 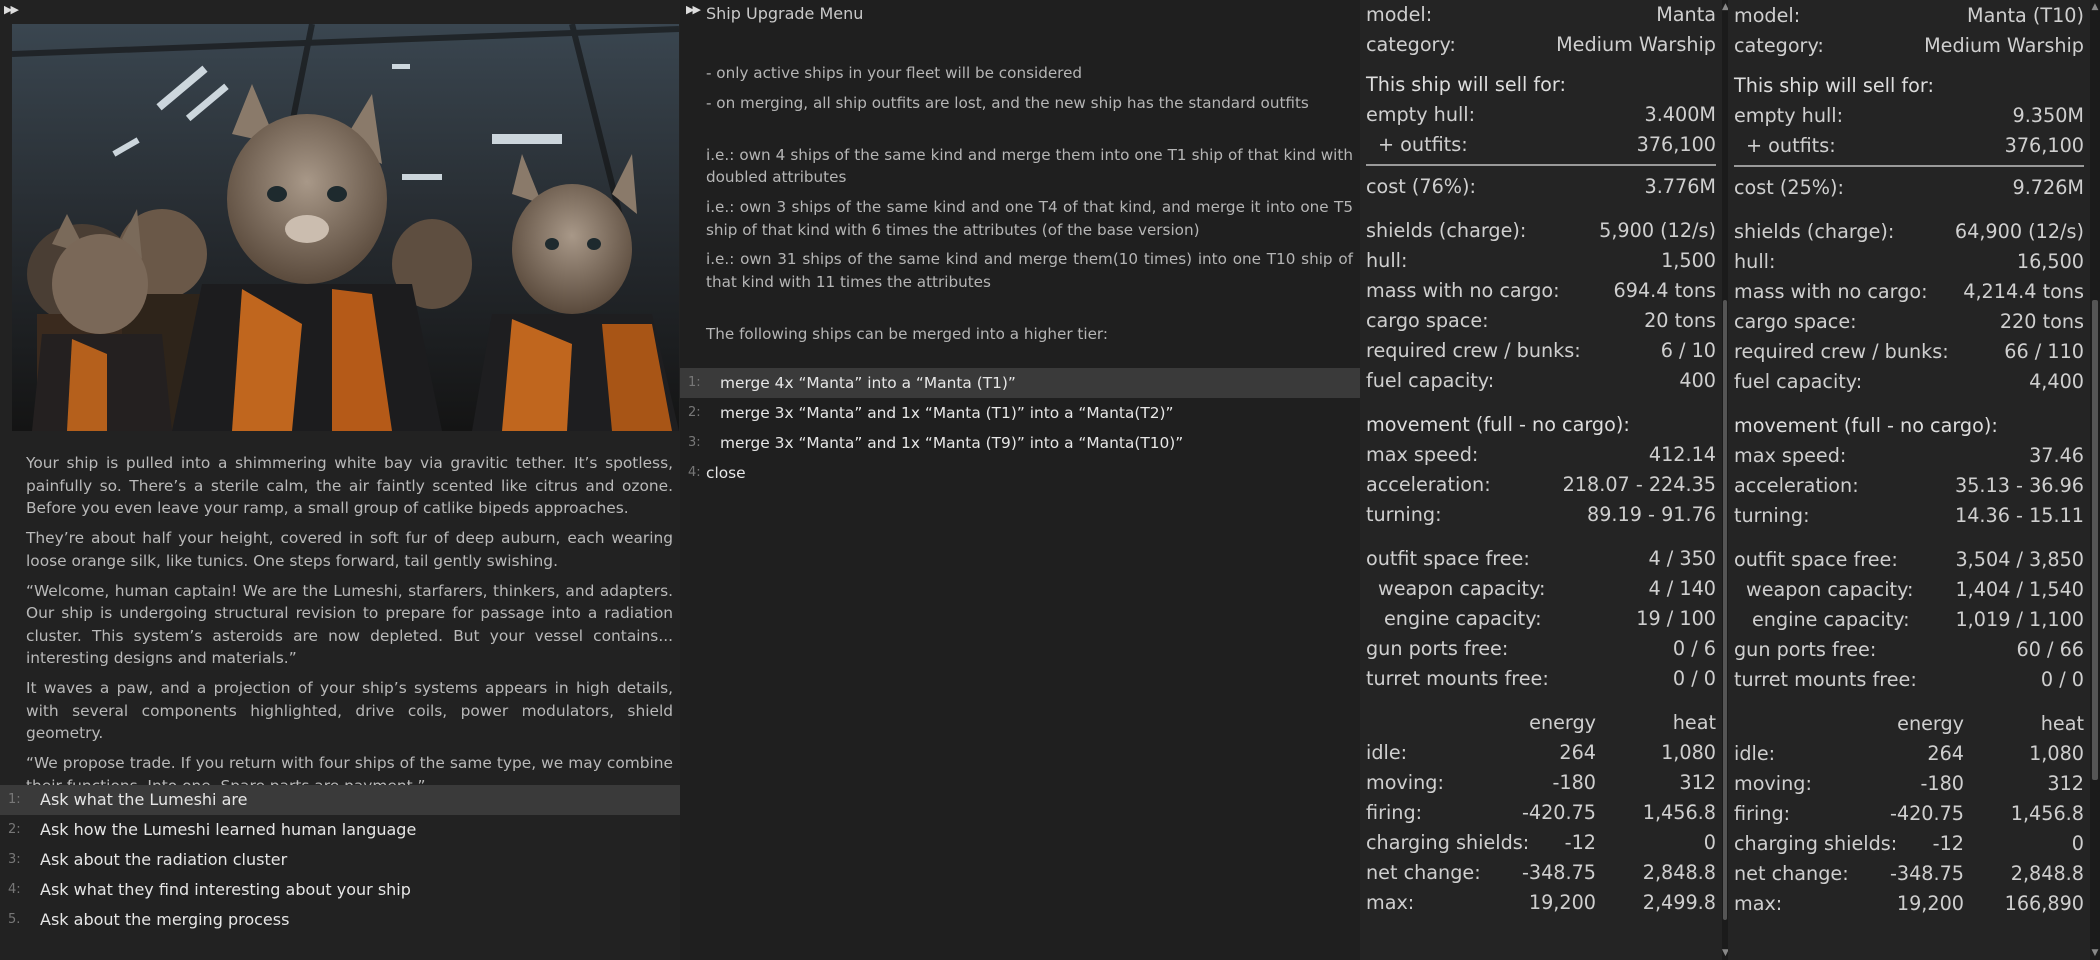 What do you see at coordinates (2044, 145) in the screenshot?
I see `outfits-value: 376,100` at bounding box center [2044, 145].